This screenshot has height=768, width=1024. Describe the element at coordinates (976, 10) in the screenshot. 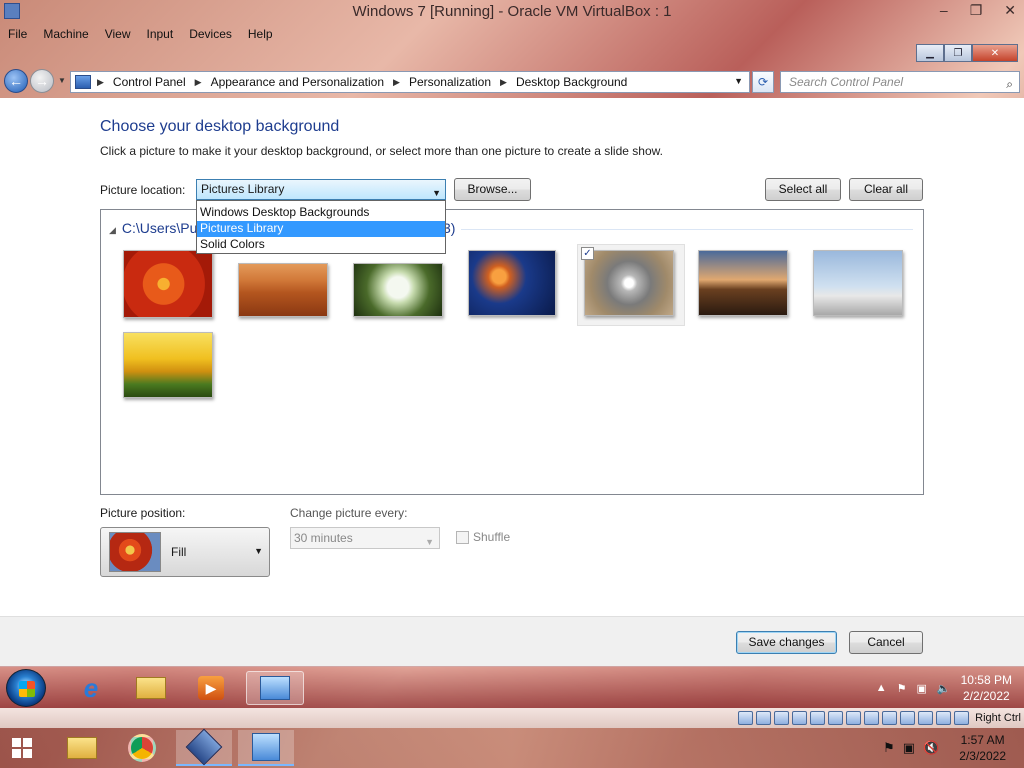

I see `vbox-restore-button: ❐` at that location.